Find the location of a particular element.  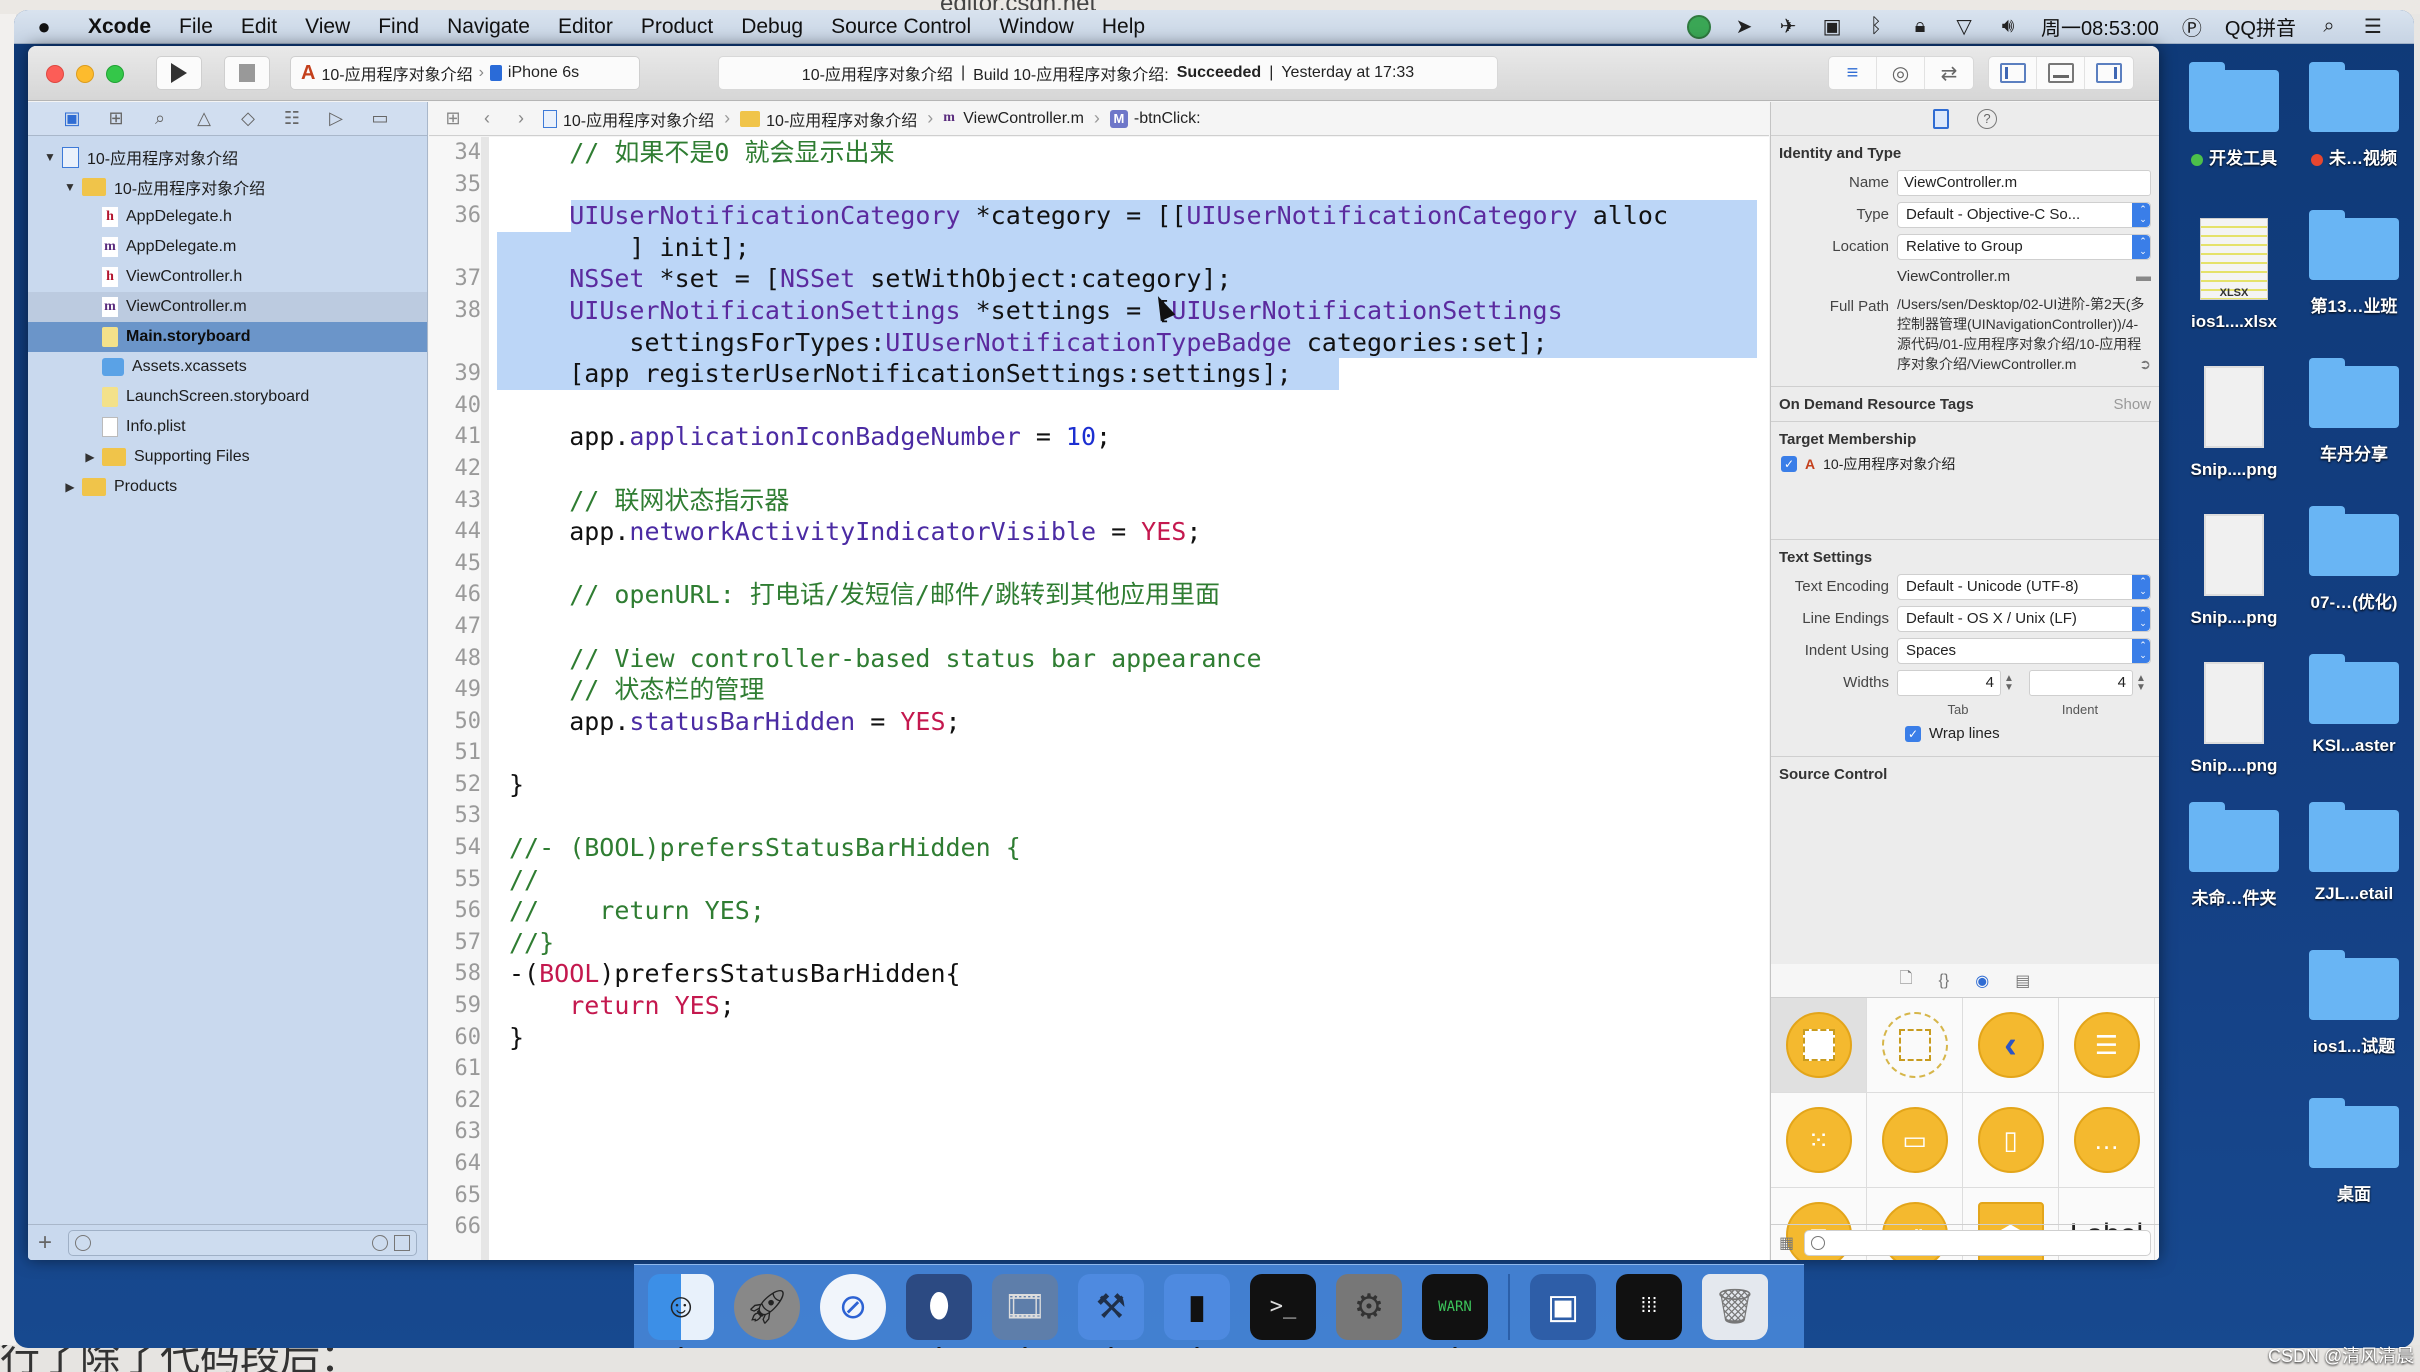

scheme-target: 10-应用程序对象介绍 is located at coordinates (396, 73).